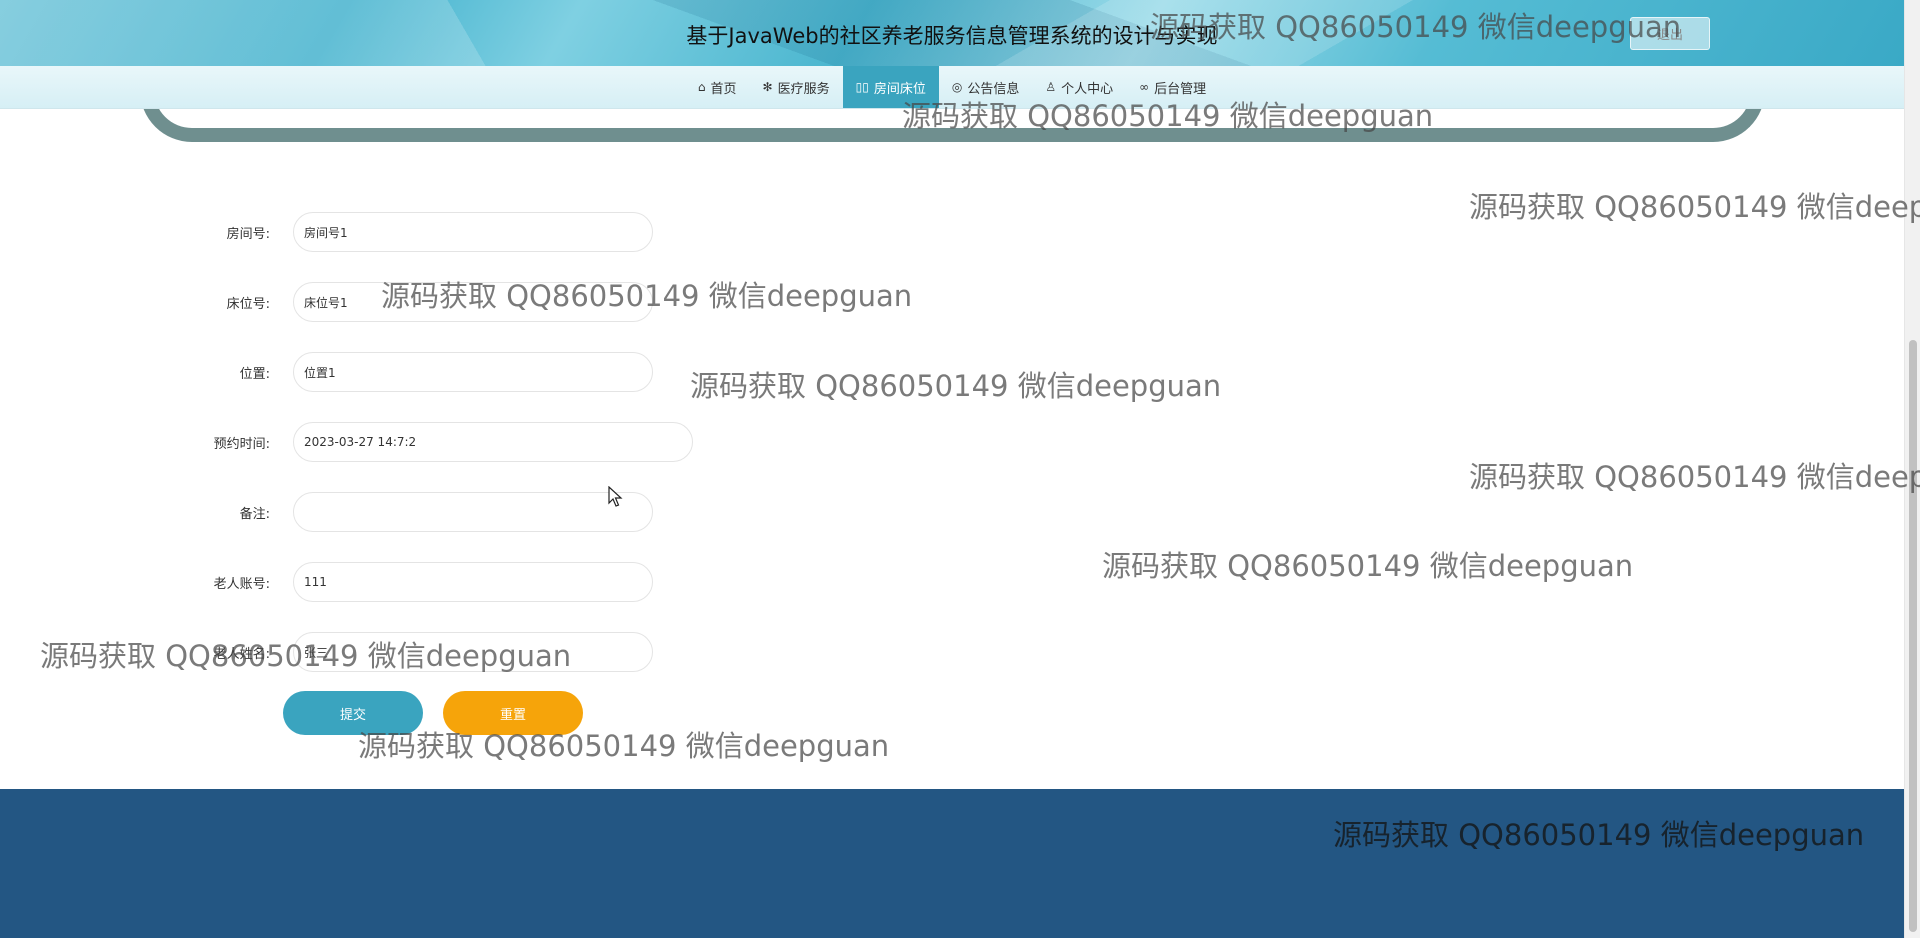 The image size is (1920, 938). What do you see at coordinates (701, 87) in the screenshot?
I see `home-icon: ⌂` at bounding box center [701, 87].